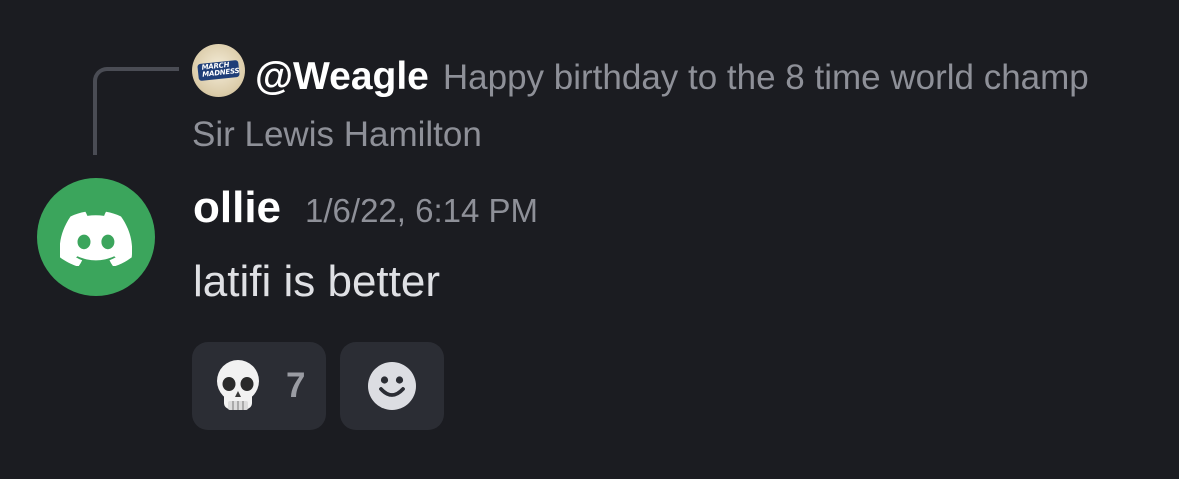  Describe the element at coordinates (316, 281) in the screenshot. I see `message-content: latifi is better` at that location.